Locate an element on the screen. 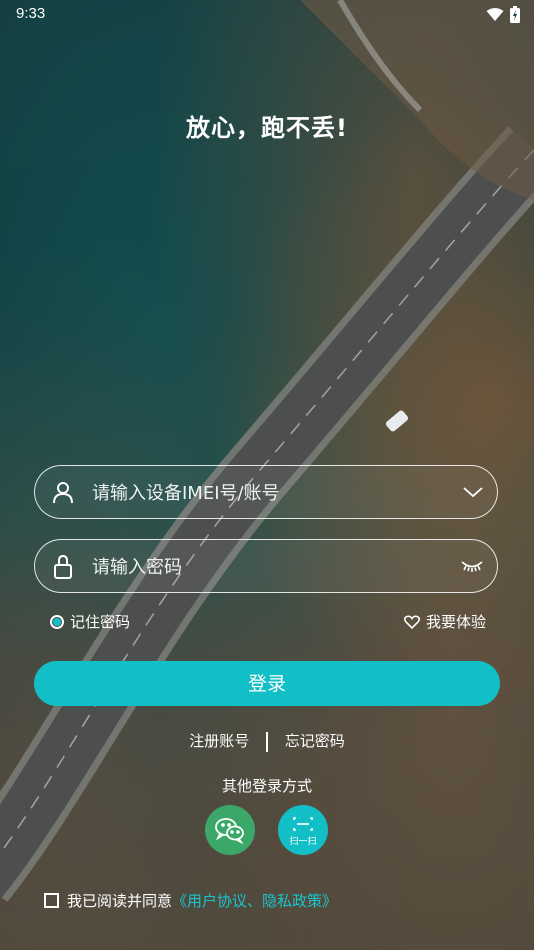 The height and width of the screenshot is (950, 534). other-login-title: 其他登录方式 is located at coordinates (266, 786).